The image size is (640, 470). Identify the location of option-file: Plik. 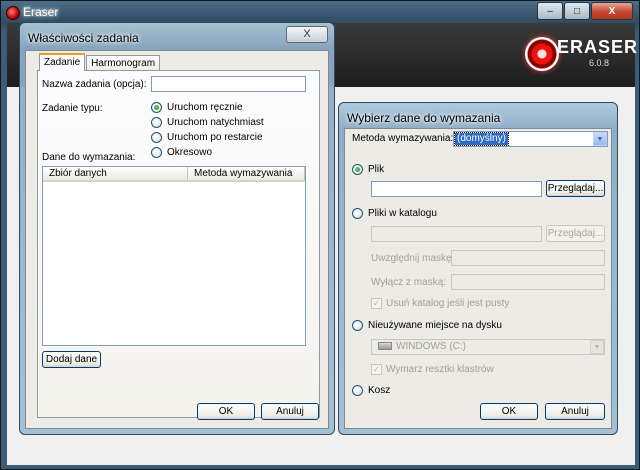
(368, 169).